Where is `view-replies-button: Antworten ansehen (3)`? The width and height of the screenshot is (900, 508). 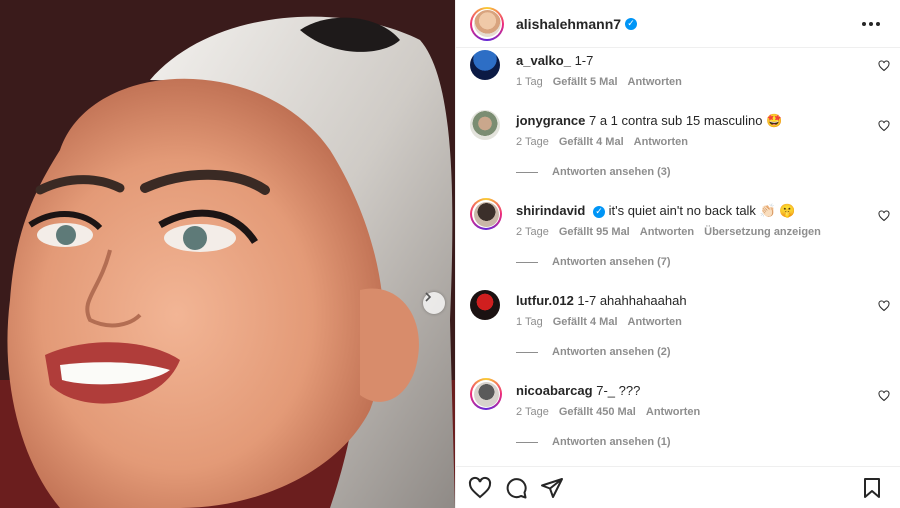 view-replies-button: Antworten ansehen (3) is located at coordinates (593, 172).